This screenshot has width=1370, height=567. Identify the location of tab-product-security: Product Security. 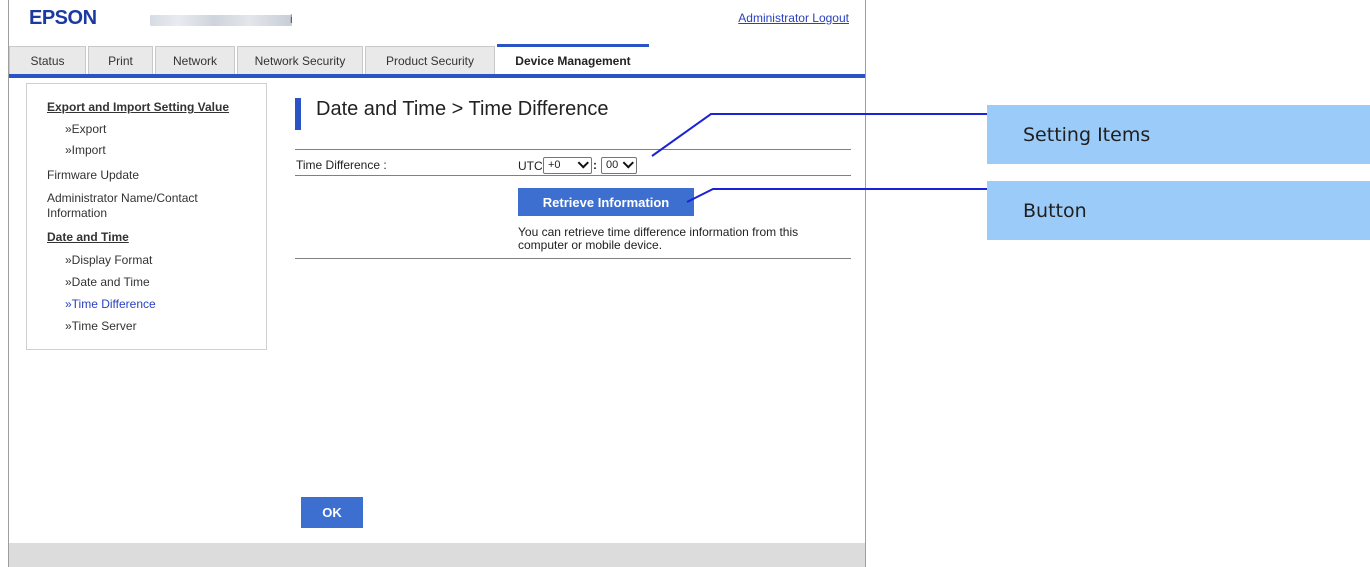
(430, 60).